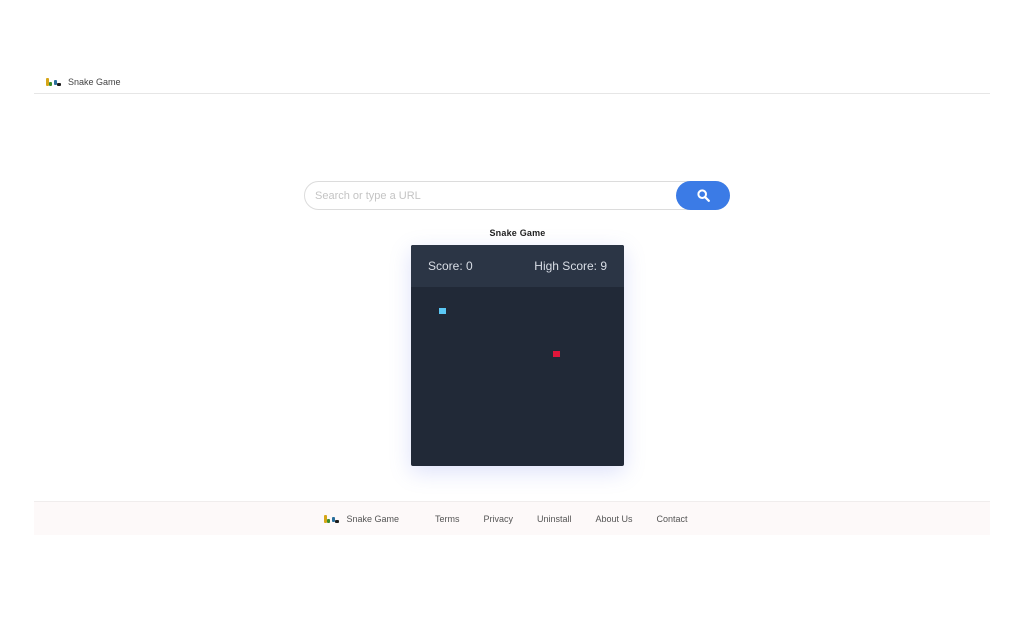 This screenshot has width=1020, height=638. Describe the element at coordinates (442, 311) in the screenshot. I see `snake-head` at that location.